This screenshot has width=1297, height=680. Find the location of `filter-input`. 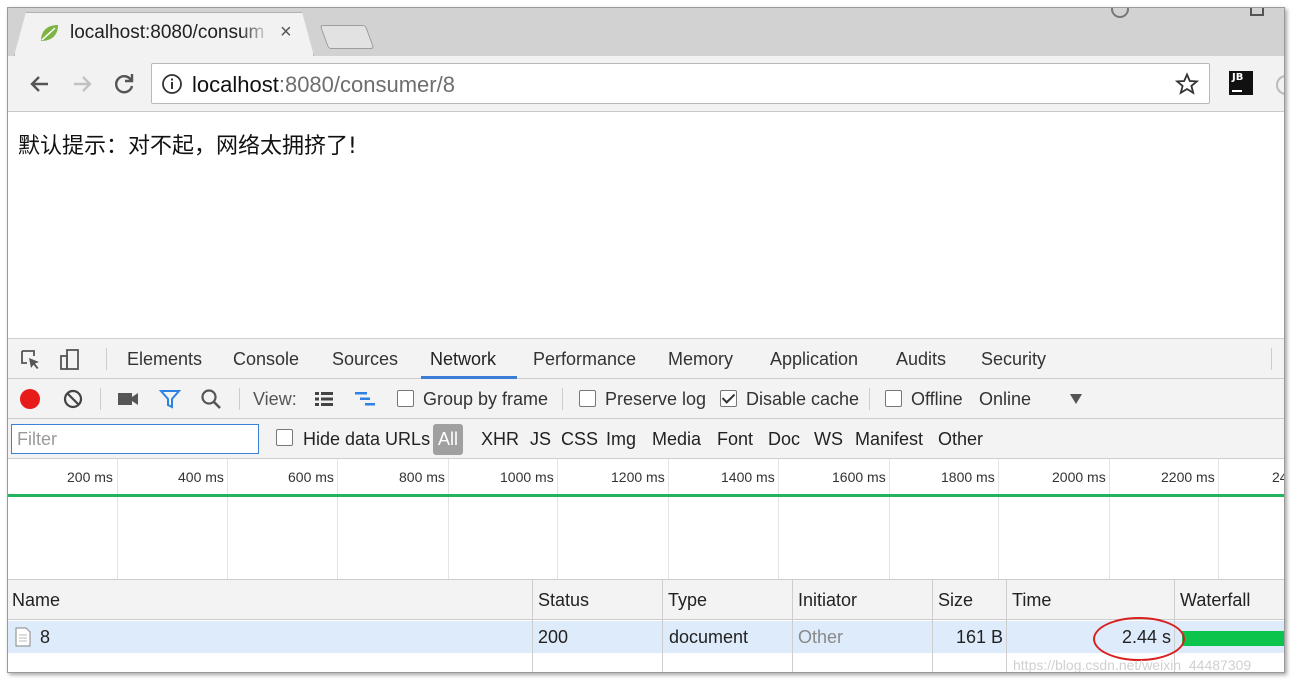

filter-input is located at coordinates (135, 439).